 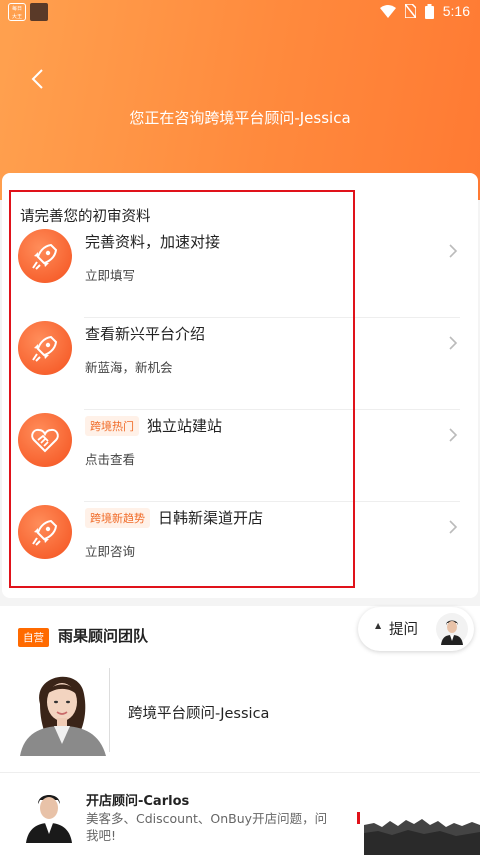 I want to click on back-icon, so click(x=41, y=81).